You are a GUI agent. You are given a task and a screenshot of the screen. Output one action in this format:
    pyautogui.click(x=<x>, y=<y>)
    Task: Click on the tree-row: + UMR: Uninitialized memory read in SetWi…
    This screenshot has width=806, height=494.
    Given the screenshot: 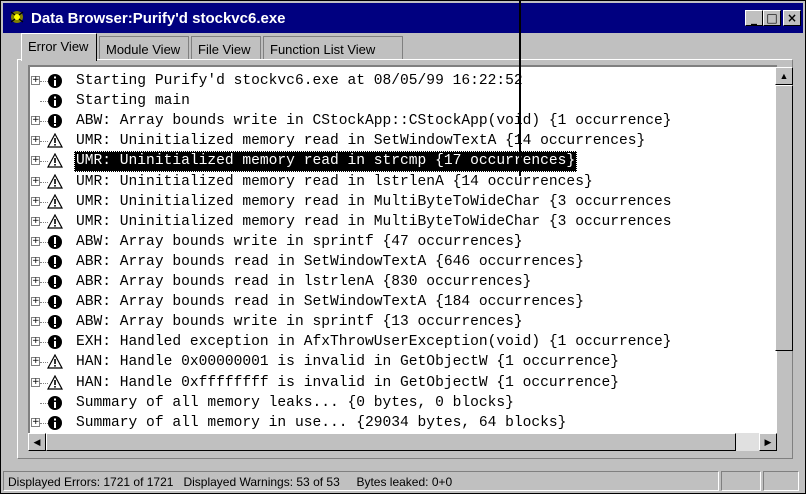 What is the action you would take?
    pyautogui.click(x=404, y=141)
    